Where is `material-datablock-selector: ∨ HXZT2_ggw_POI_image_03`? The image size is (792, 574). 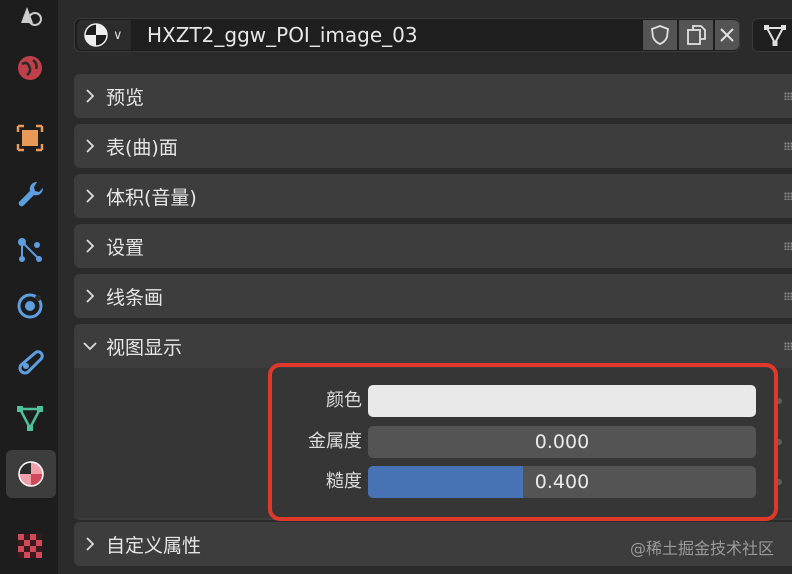
material-datablock-selector: ∨ HXZT2_ggw_POI_image_03 is located at coordinates (407, 35).